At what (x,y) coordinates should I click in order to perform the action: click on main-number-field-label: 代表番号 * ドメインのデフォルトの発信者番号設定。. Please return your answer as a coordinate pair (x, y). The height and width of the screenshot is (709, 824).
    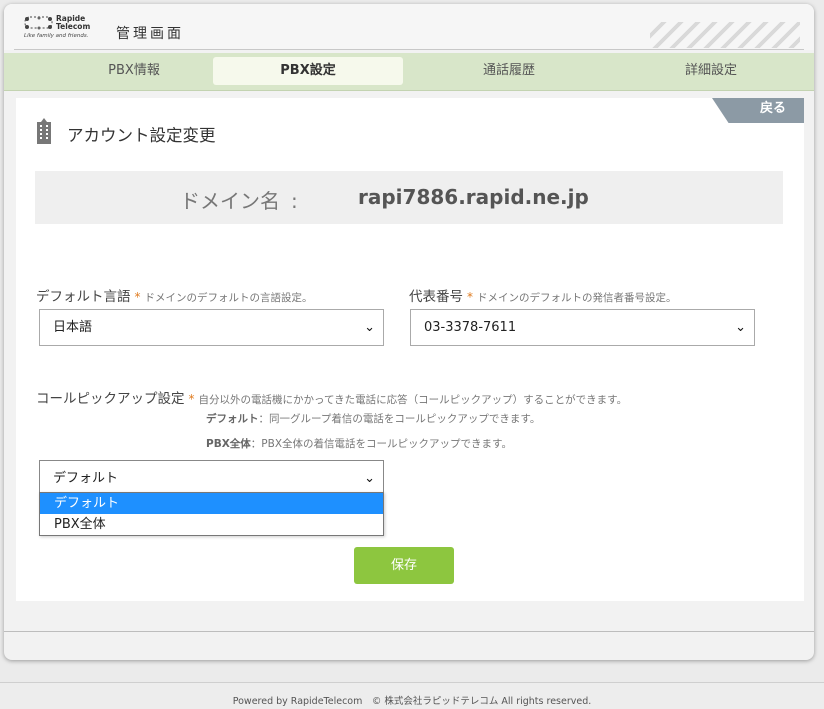
    Looking at the image, I should click on (543, 295).